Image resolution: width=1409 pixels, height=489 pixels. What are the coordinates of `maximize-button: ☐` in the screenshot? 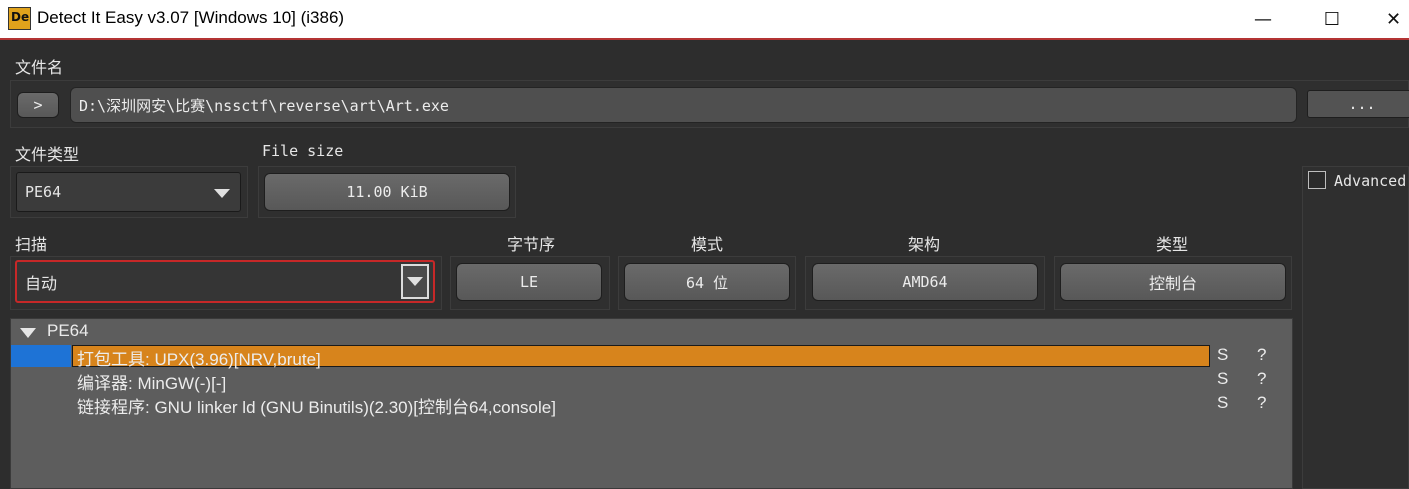 It's located at (1332, 19).